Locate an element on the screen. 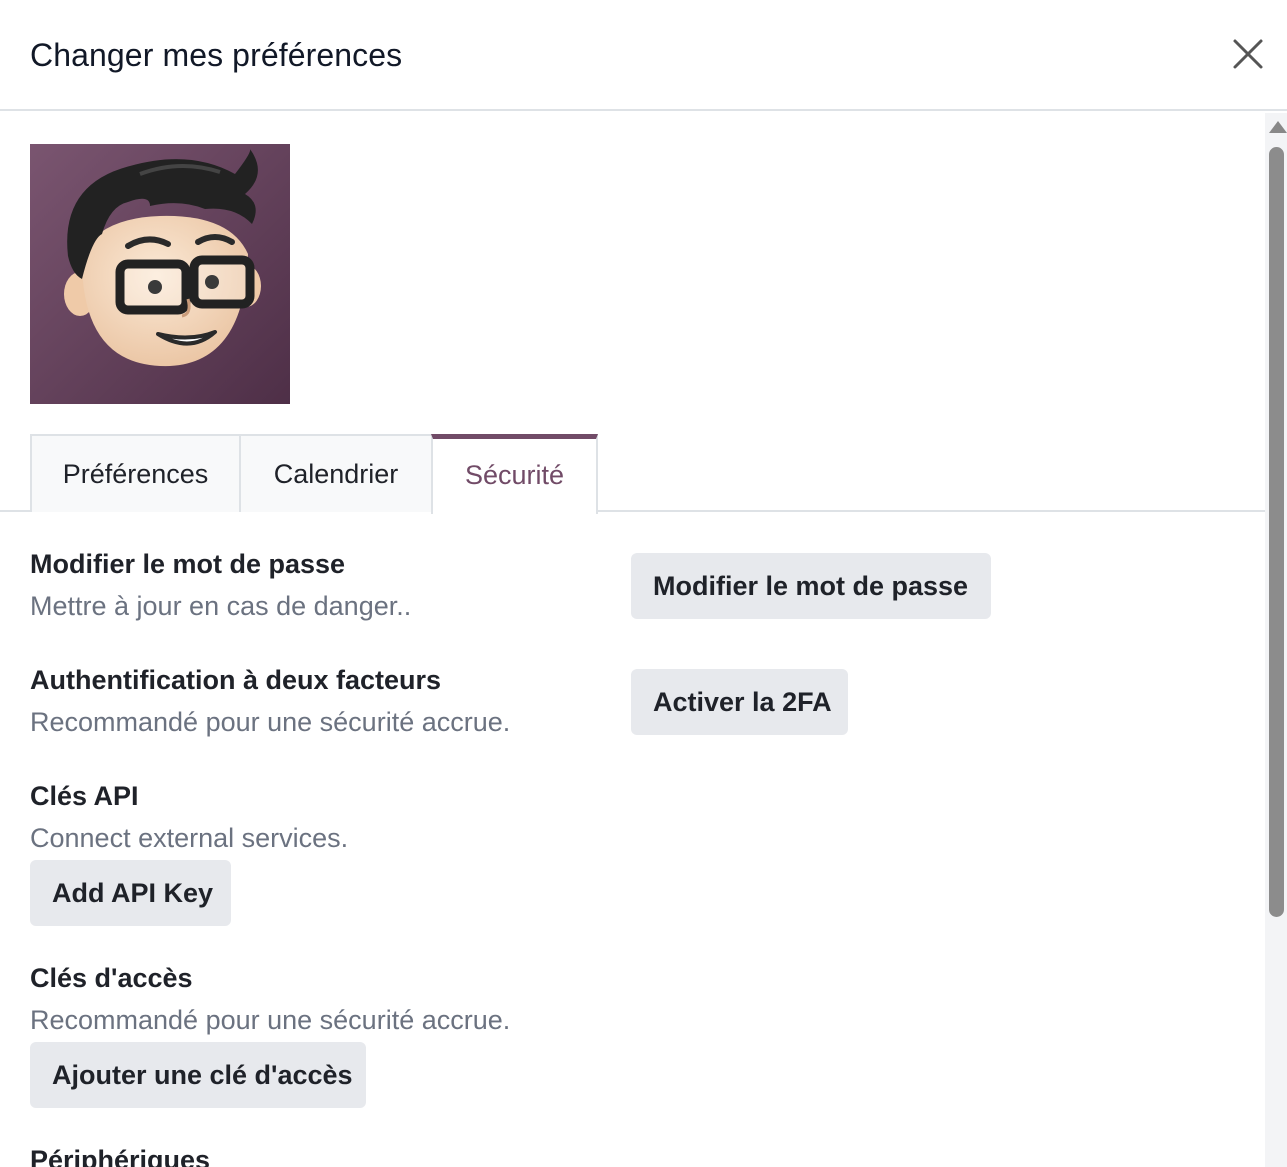 Image resolution: width=1287 pixels, height=1167 pixels. twofa-title: Authentification à deux facteurs is located at coordinates (236, 680).